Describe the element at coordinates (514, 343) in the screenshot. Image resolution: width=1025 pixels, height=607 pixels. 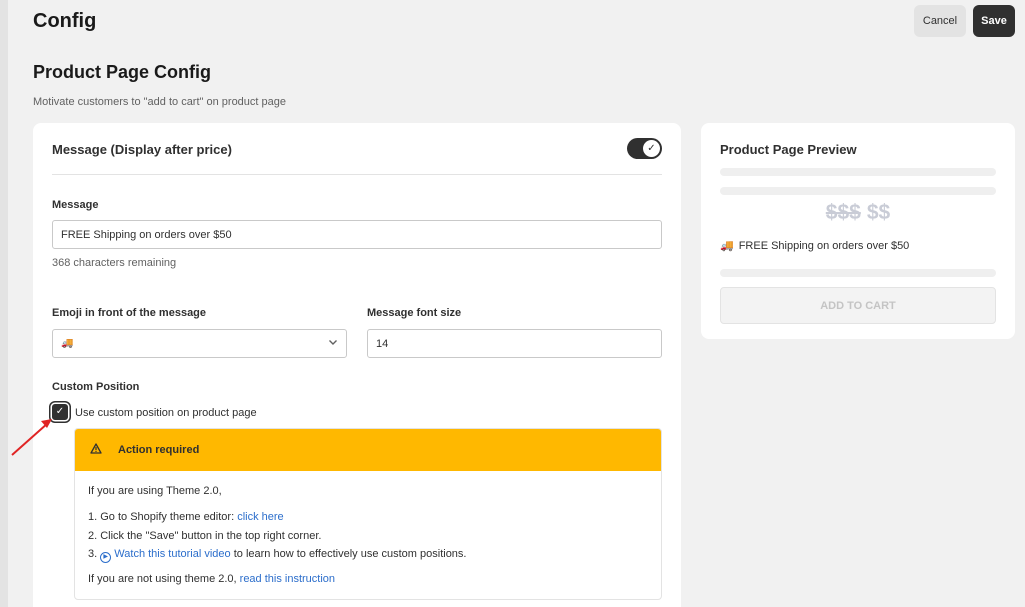
I see `font-size-input: 14` at that location.